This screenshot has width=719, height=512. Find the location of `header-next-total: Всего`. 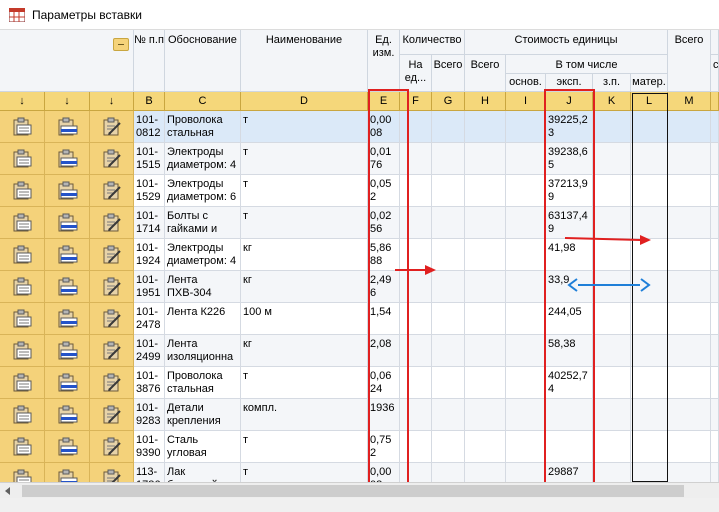

header-next-total: Всего is located at coordinates (689, 61).